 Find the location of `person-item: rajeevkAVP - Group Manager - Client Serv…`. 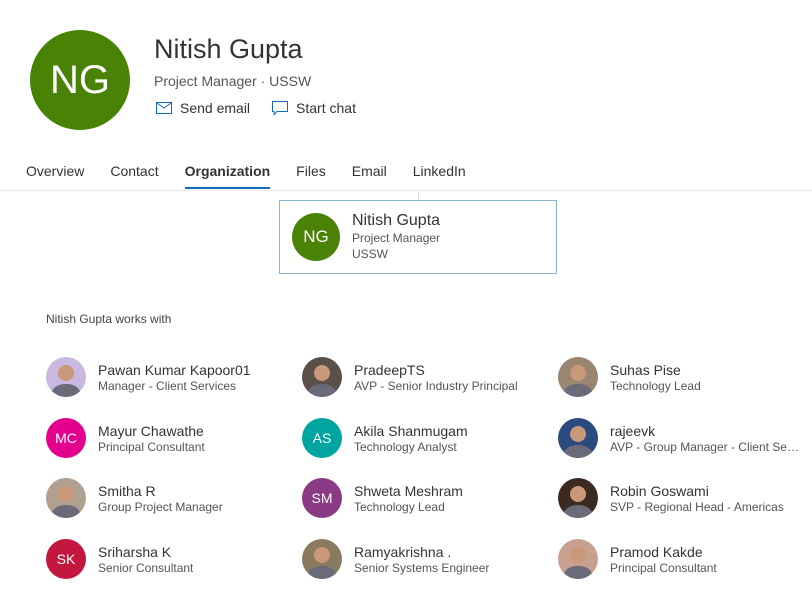

person-item: rajeevkAVP - Group Manager - Client Serv… is located at coordinates (685, 438).